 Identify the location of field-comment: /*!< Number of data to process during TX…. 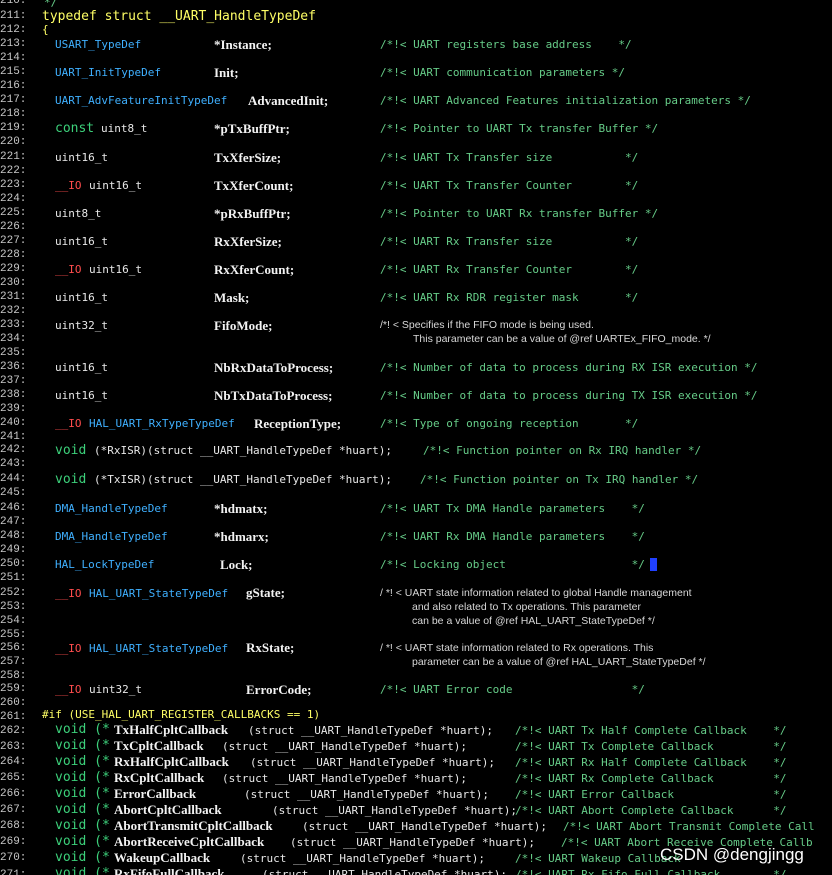
(569, 395).